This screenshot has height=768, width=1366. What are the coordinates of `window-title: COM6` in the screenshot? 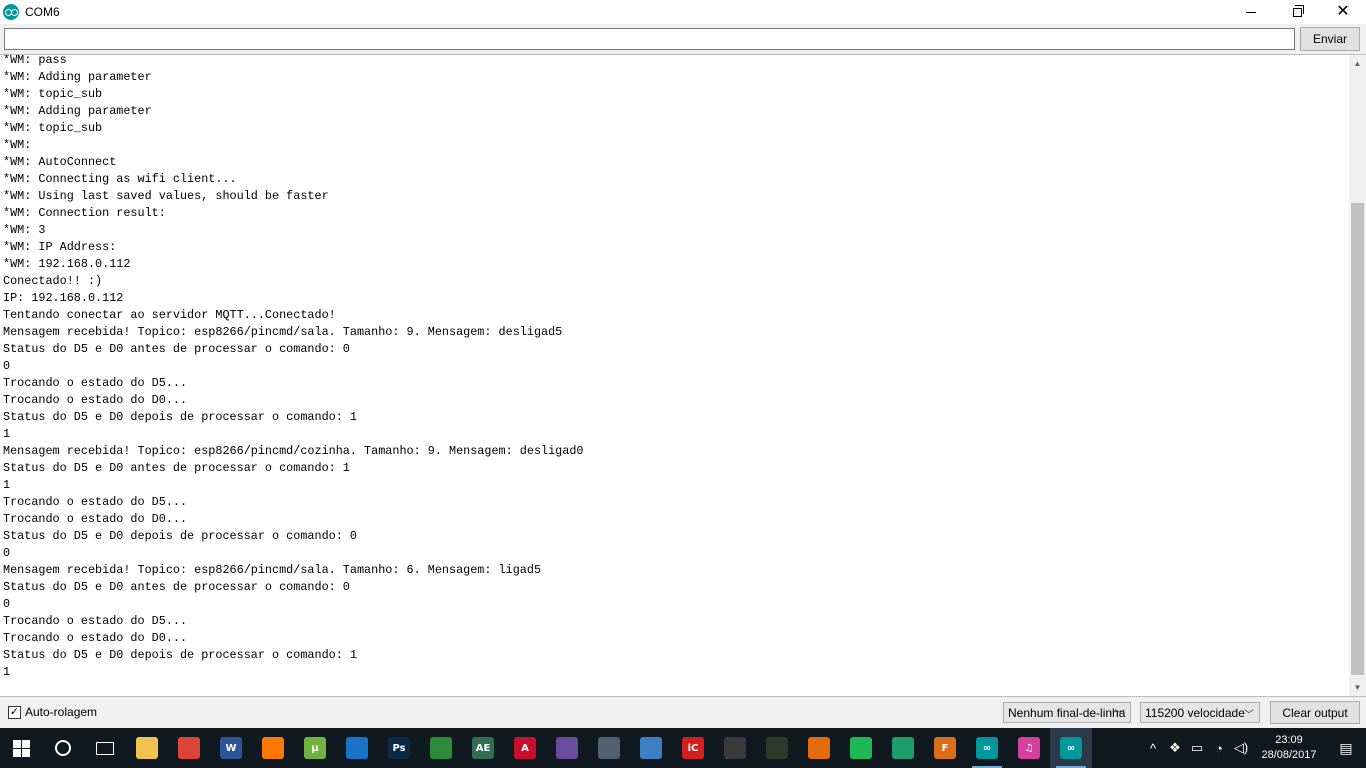 It's located at (42, 12).